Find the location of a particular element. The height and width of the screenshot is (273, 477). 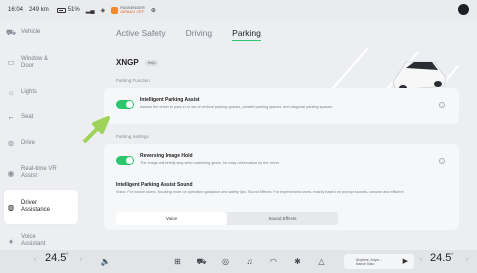

navigation-icon: △ is located at coordinates (321, 261).